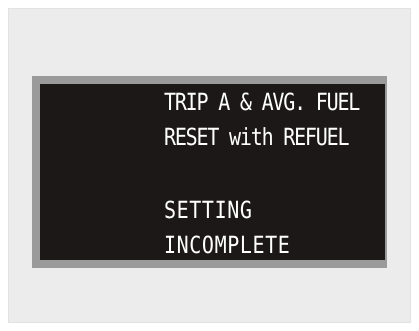 The width and height of the screenshot is (419, 331). What do you see at coordinates (262, 101) in the screenshot?
I see `display-line-1: TRIP A & AVG. FUEL` at bounding box center [262, 101].